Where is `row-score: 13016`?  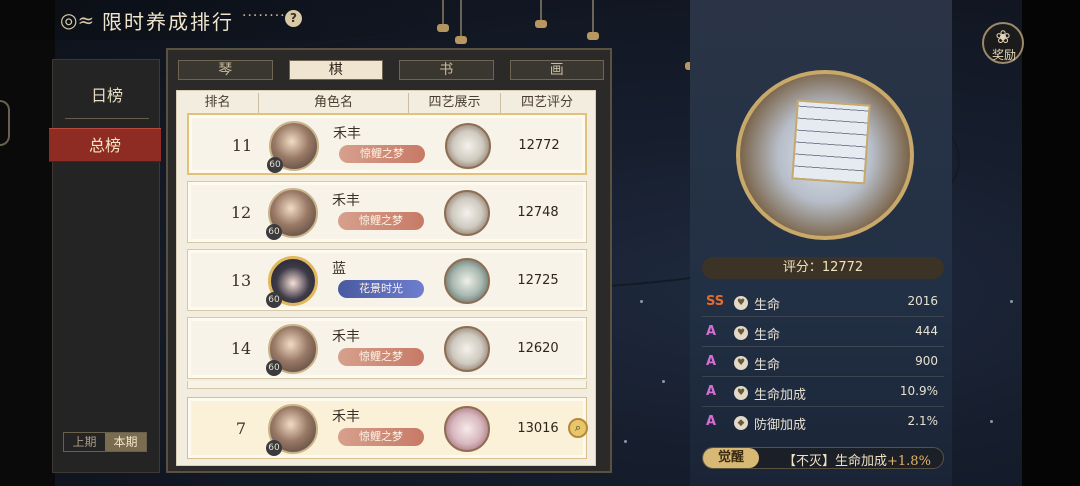 row-score: 13016 is located at coordinates (538, 428).